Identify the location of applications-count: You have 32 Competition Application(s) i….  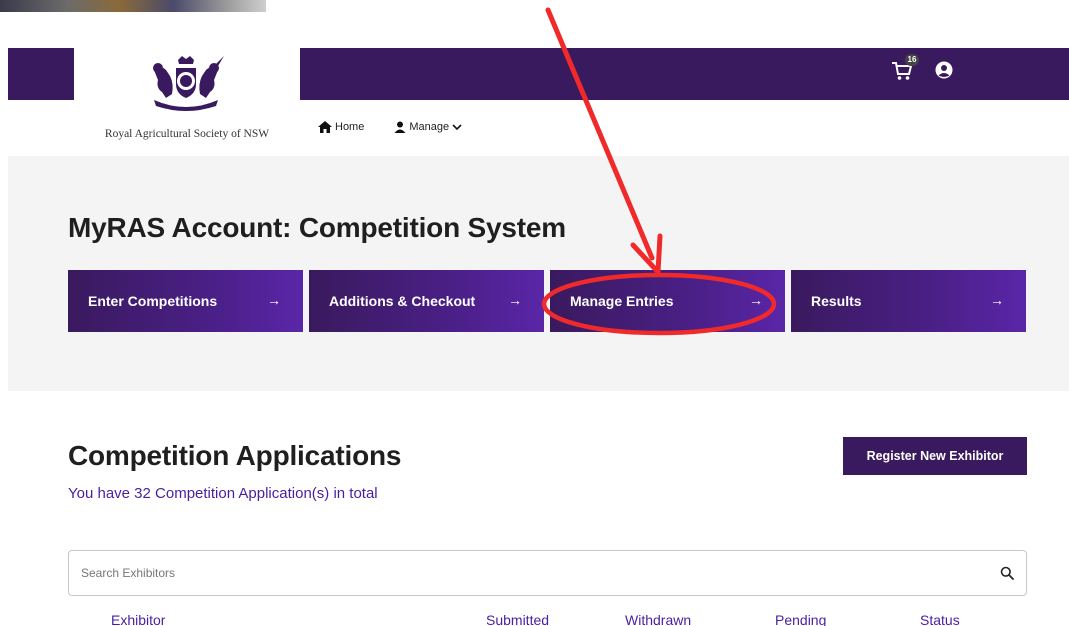
(223, 493).